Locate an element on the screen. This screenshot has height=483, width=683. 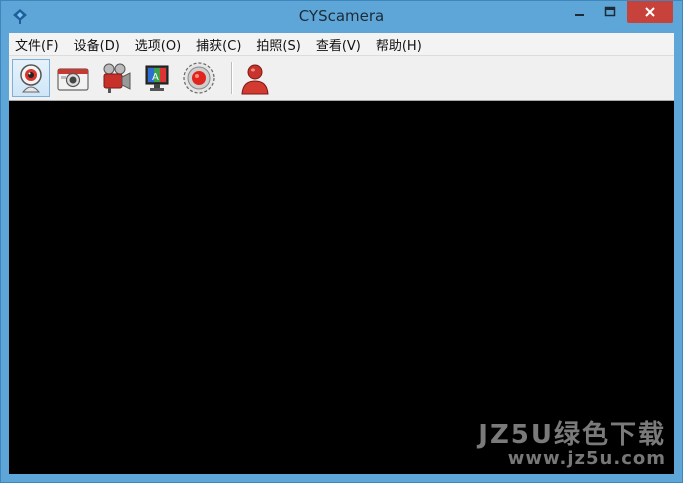
watermark-line1: JZ5U绿色下载 is located at coordinates (572, 435).